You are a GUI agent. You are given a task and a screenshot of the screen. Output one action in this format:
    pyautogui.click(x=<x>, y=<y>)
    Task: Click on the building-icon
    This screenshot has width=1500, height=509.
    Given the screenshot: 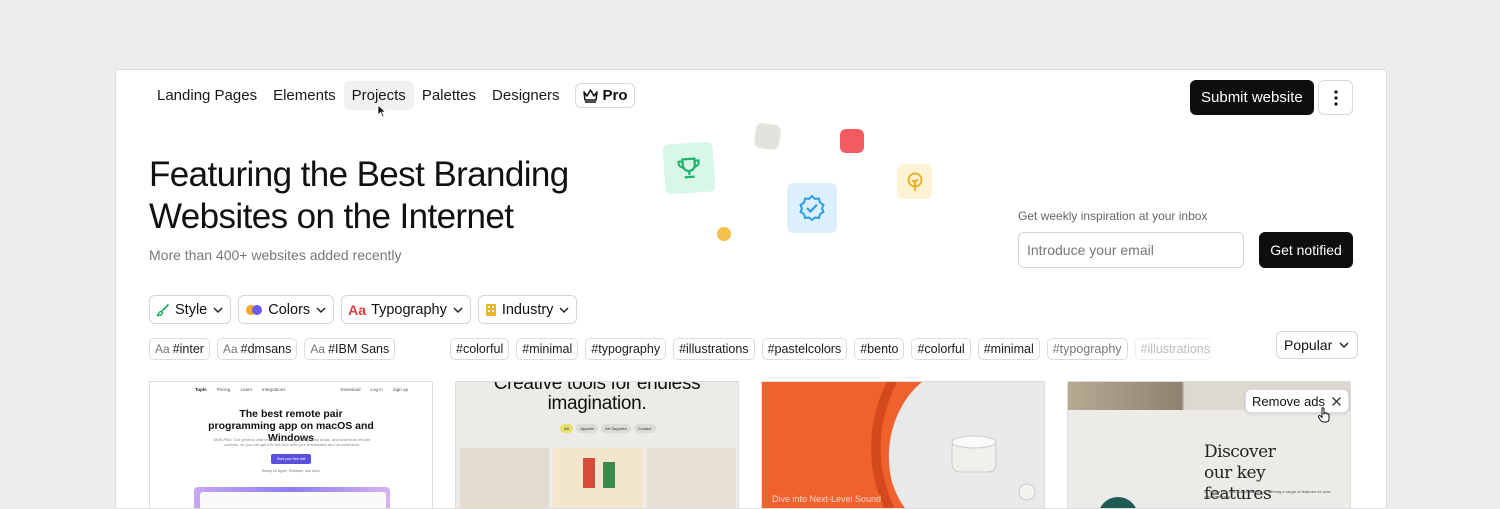 What is the action you would take?
    pyautogui.click(x=491, y=310)
    